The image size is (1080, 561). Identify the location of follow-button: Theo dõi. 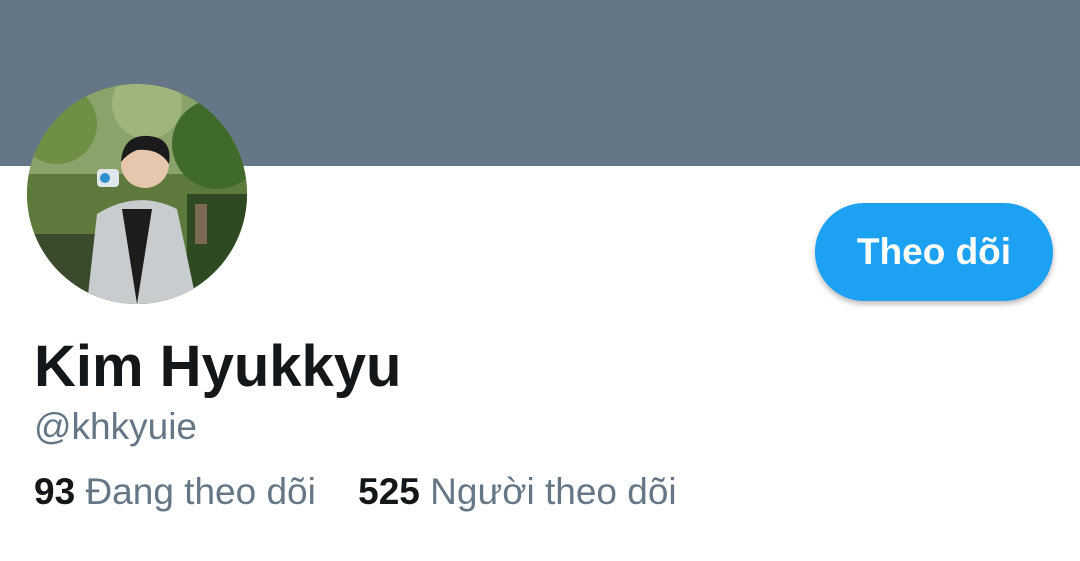
(934, 252).